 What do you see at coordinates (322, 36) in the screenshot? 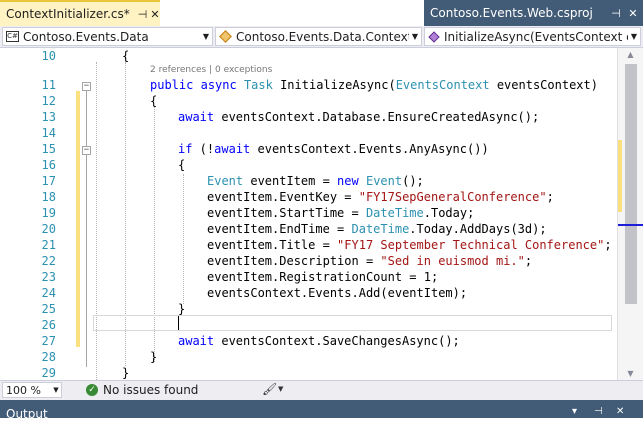
I see `type-dropdown-value: Contoso.Events.Data.ContextIniti` at bounding box center [322, 36].